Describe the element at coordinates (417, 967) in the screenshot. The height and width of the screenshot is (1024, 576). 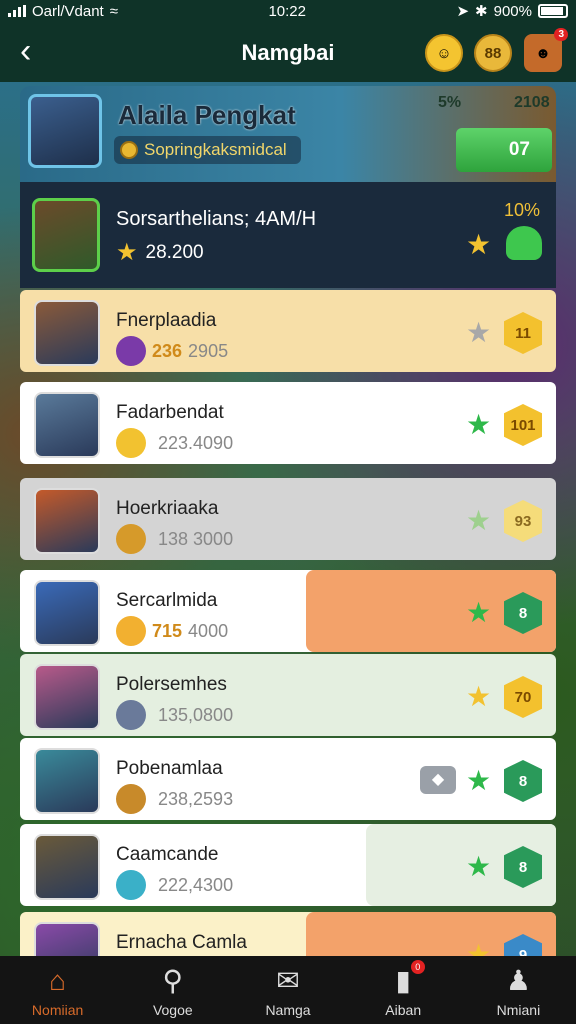
I see `nav-badge: 0` at that location.